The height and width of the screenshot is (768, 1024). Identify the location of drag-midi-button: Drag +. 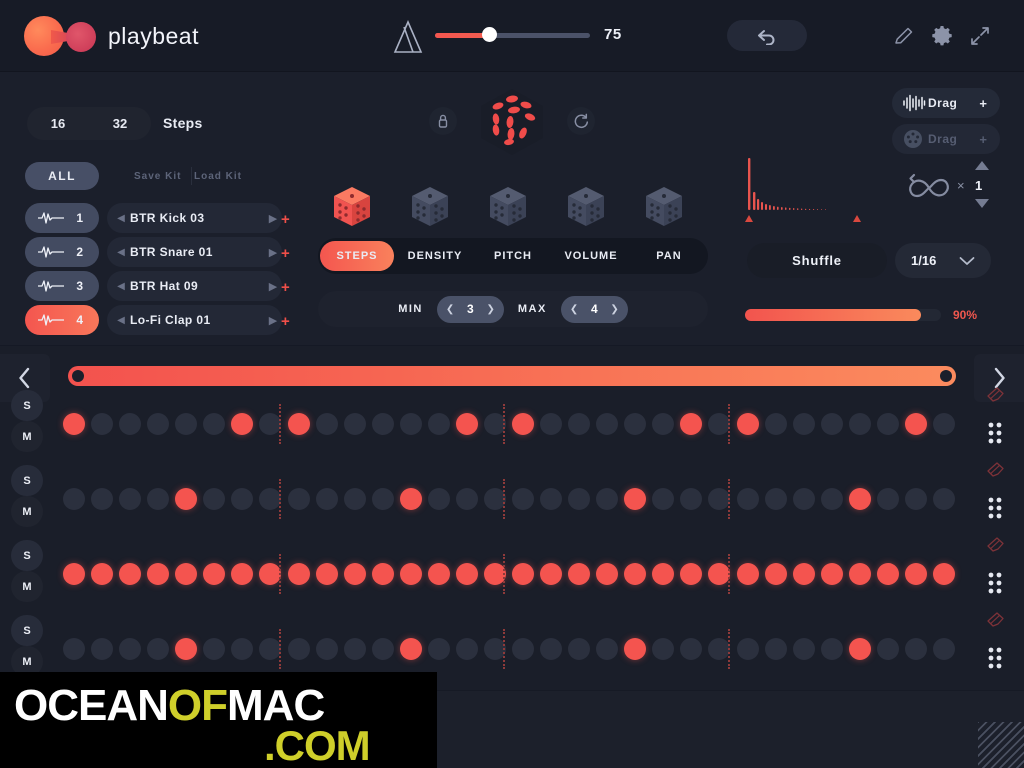
(946, 139).